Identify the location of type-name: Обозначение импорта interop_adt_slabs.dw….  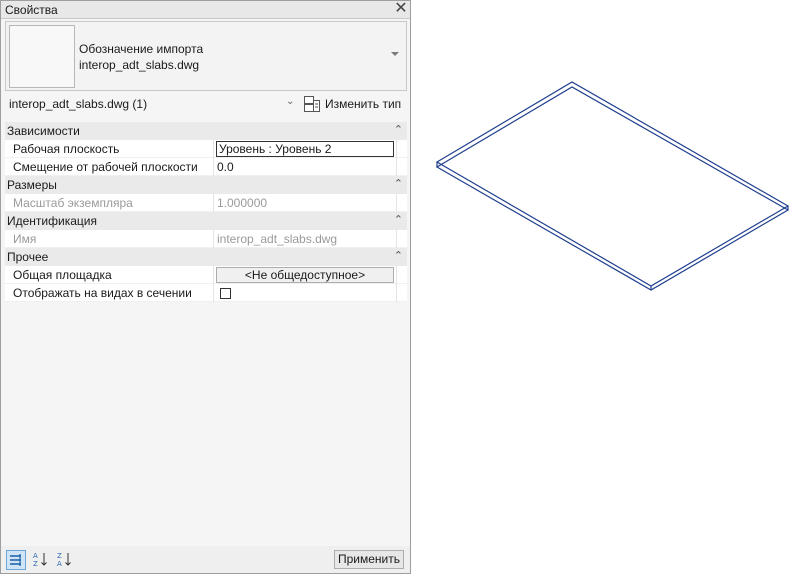
(141, 57).